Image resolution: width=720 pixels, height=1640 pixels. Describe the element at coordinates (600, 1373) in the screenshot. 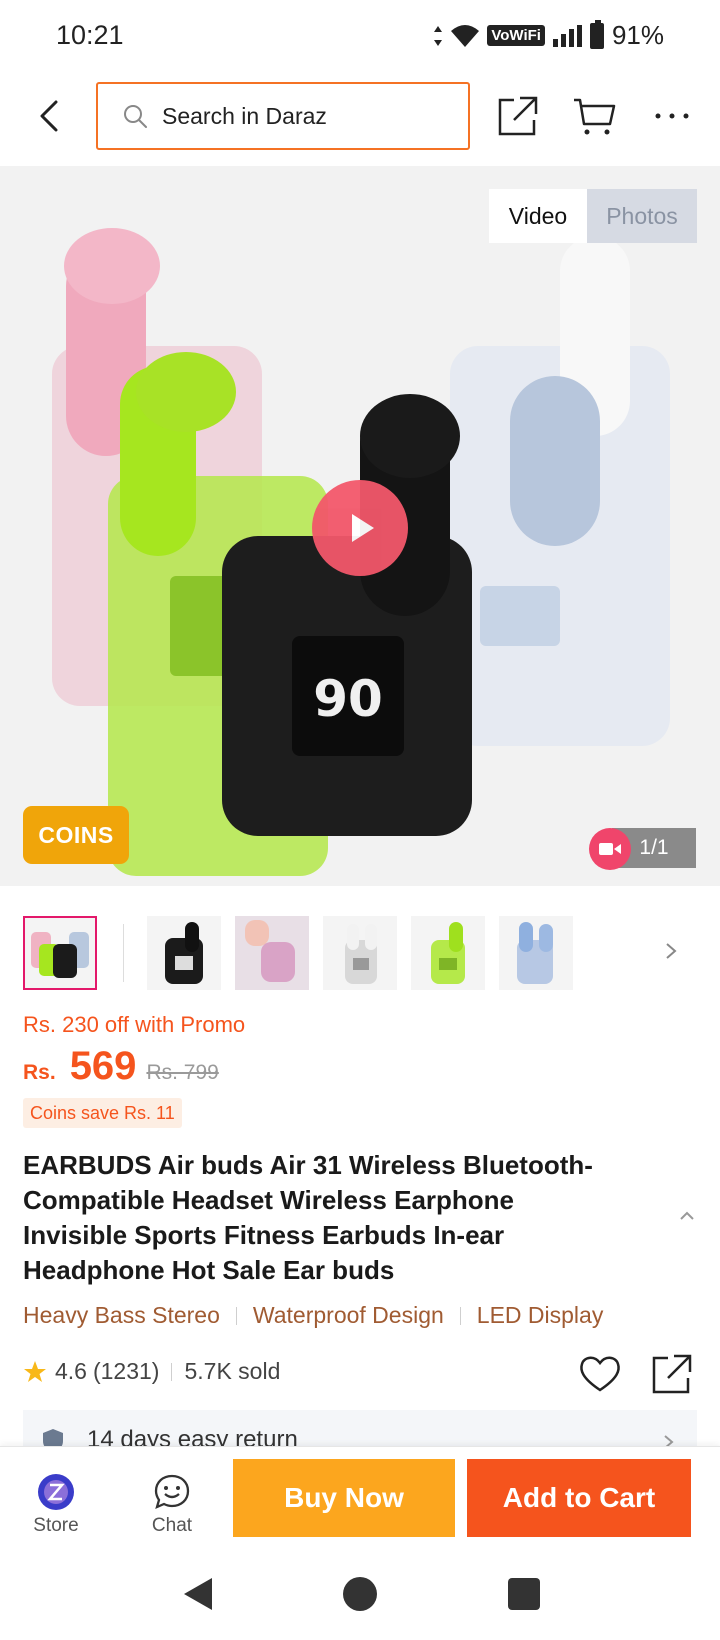

I see `heart-icon` at that location.